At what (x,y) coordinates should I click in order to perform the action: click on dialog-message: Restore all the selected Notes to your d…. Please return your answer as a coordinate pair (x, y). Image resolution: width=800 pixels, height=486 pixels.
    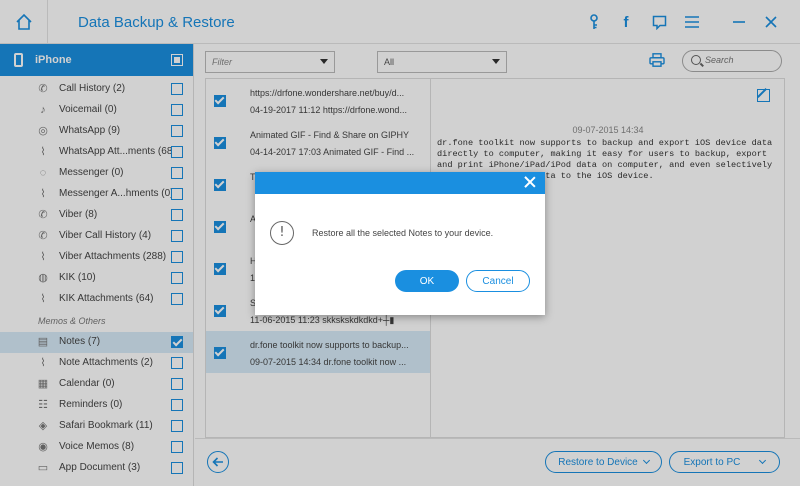
    Looking at the image, I should click on (403, 233).